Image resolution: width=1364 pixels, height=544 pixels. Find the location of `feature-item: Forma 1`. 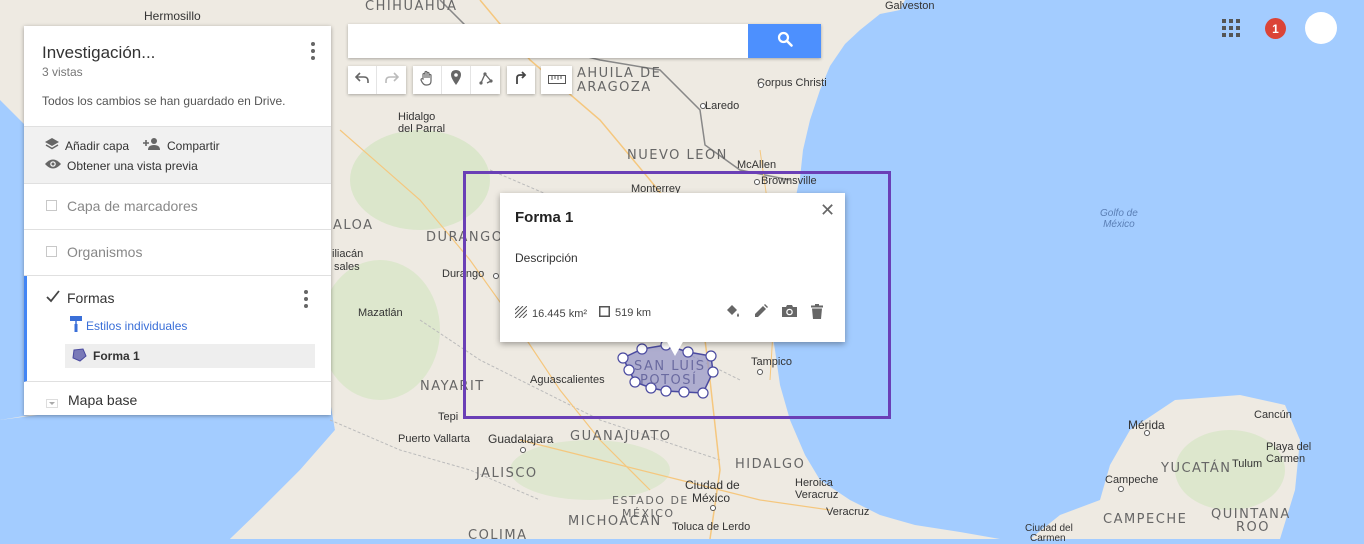

feature-item: Forma 1 is located at coordinates (190, 356).